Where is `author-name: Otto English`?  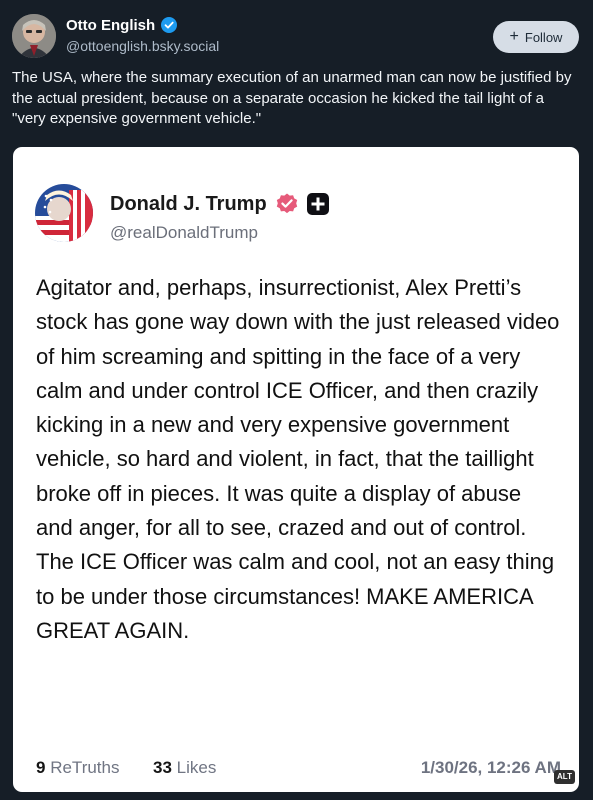 author-name: Otto English is located at coordinates (110, 25).